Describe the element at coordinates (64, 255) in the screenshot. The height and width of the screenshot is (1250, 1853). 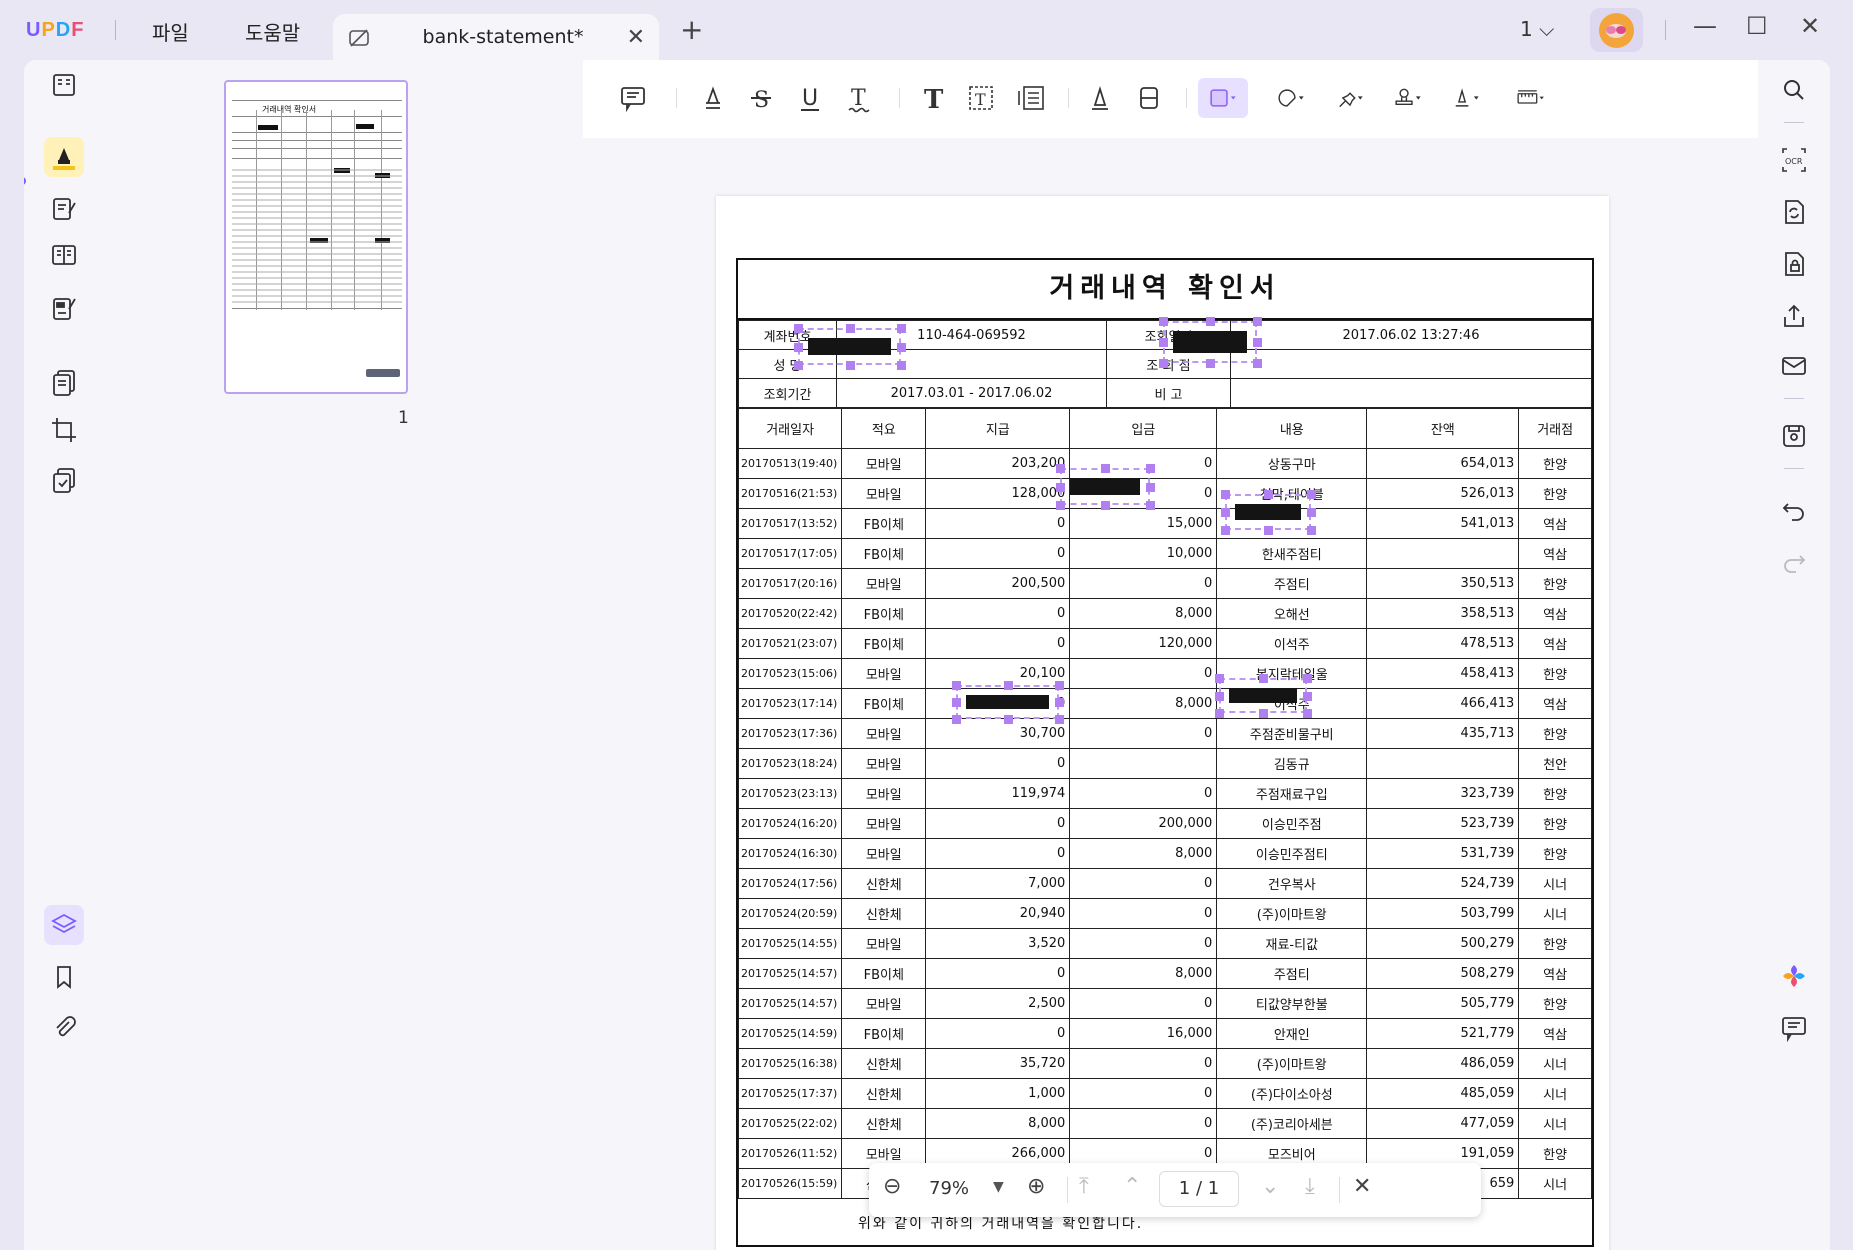
I see `page-view-button` at that location.